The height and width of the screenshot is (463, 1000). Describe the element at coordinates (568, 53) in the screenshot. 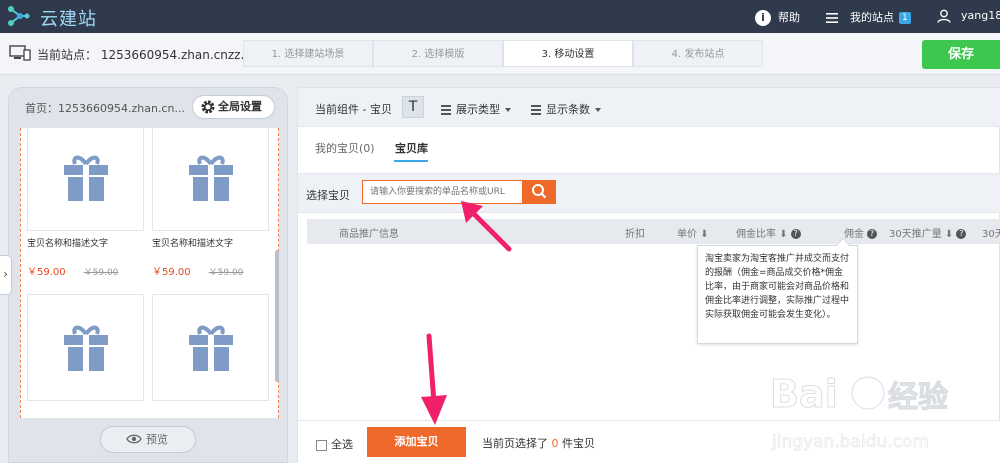

I see `step-mobile-settings: 3. 移动设置` at that location.